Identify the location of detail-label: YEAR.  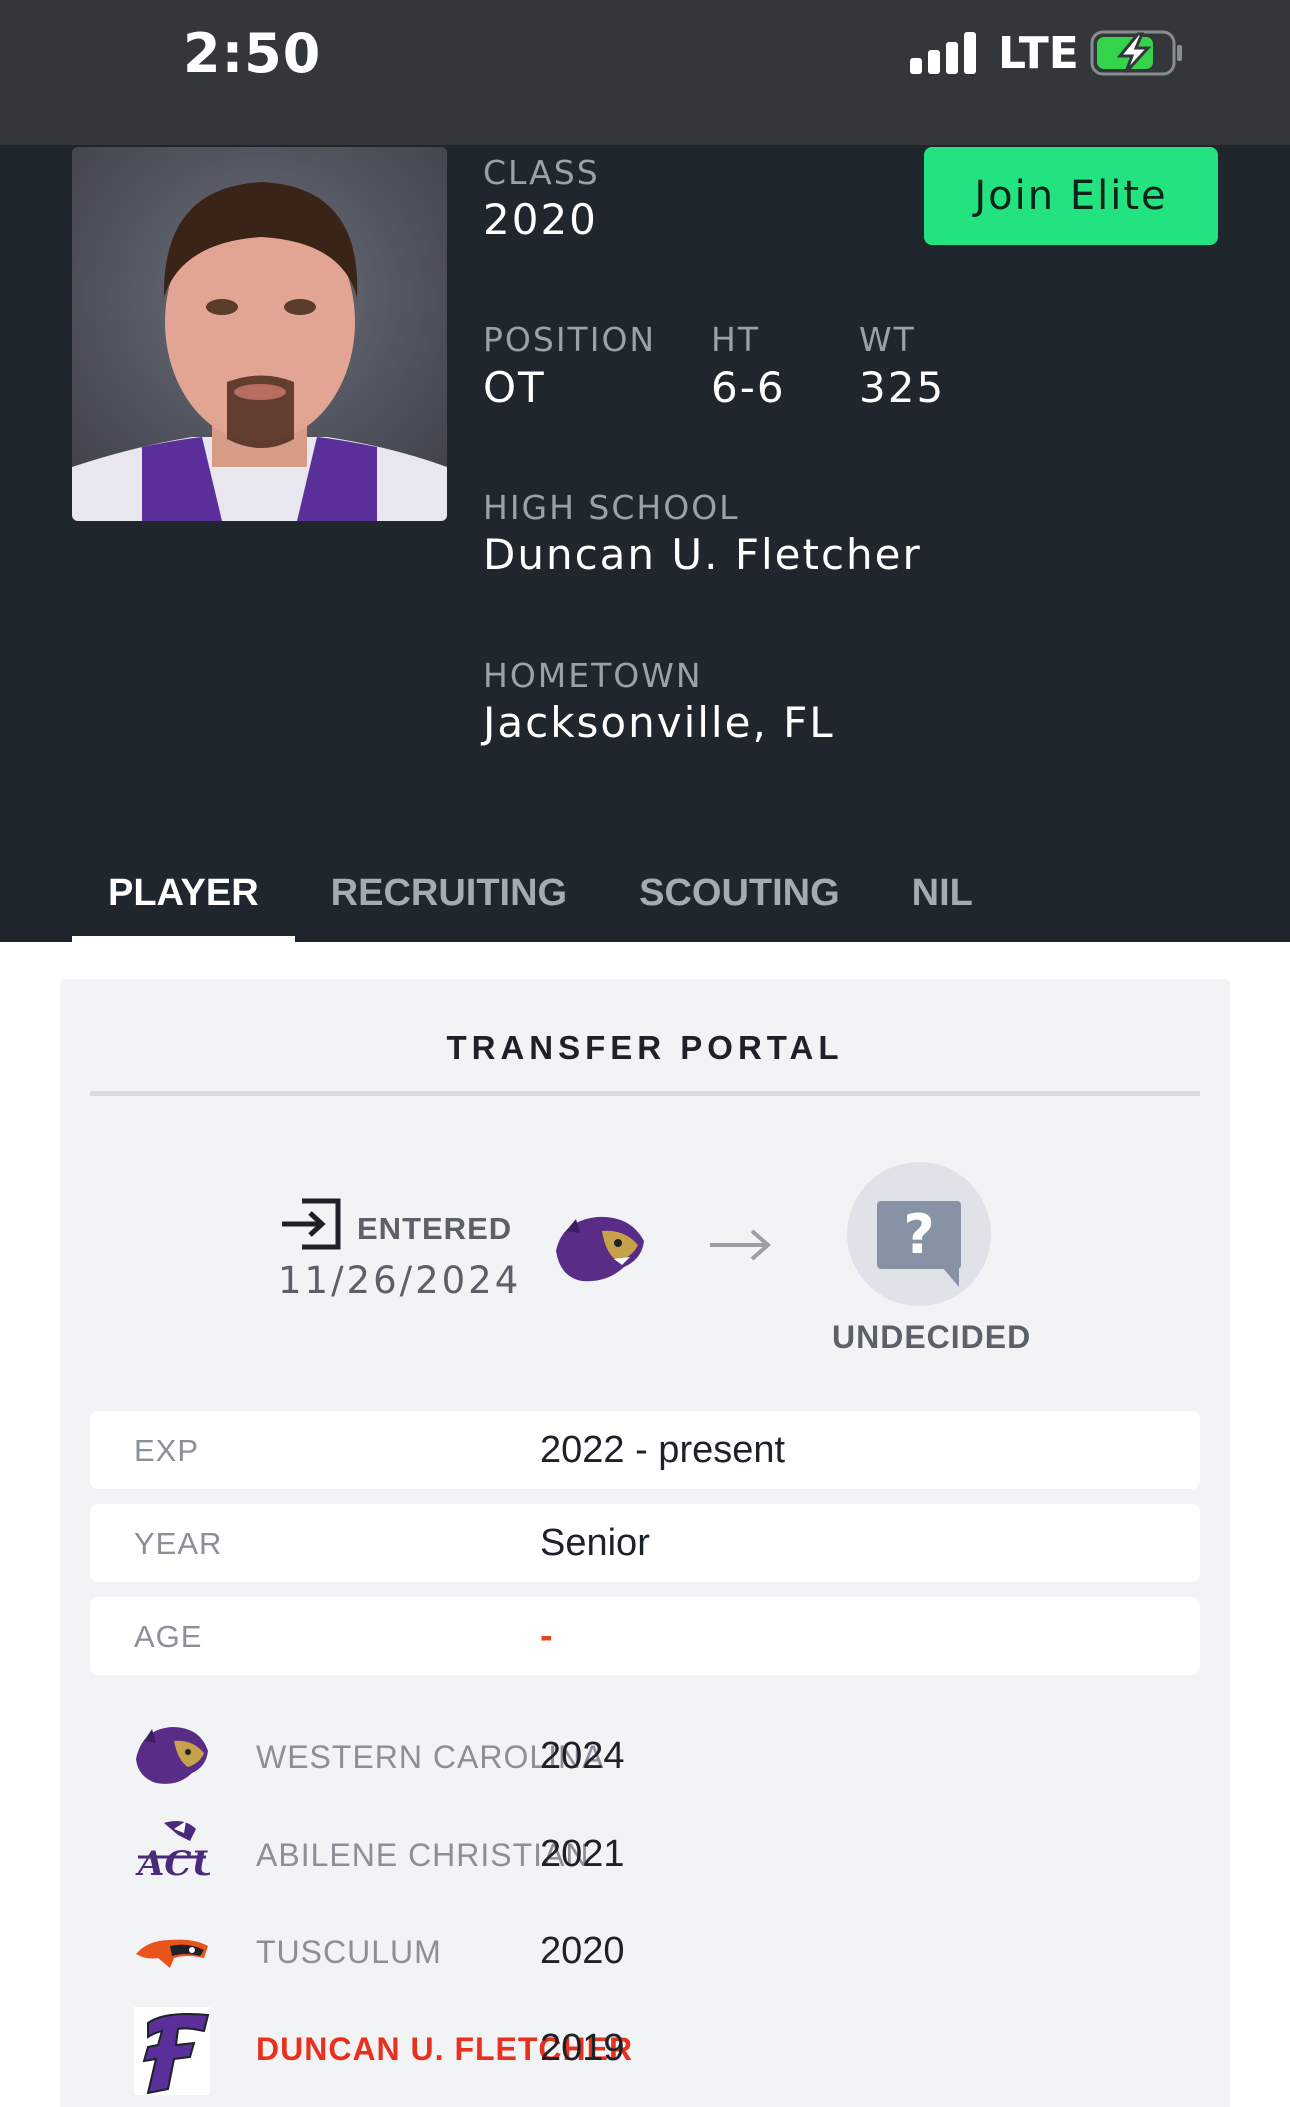
(178, 1543).